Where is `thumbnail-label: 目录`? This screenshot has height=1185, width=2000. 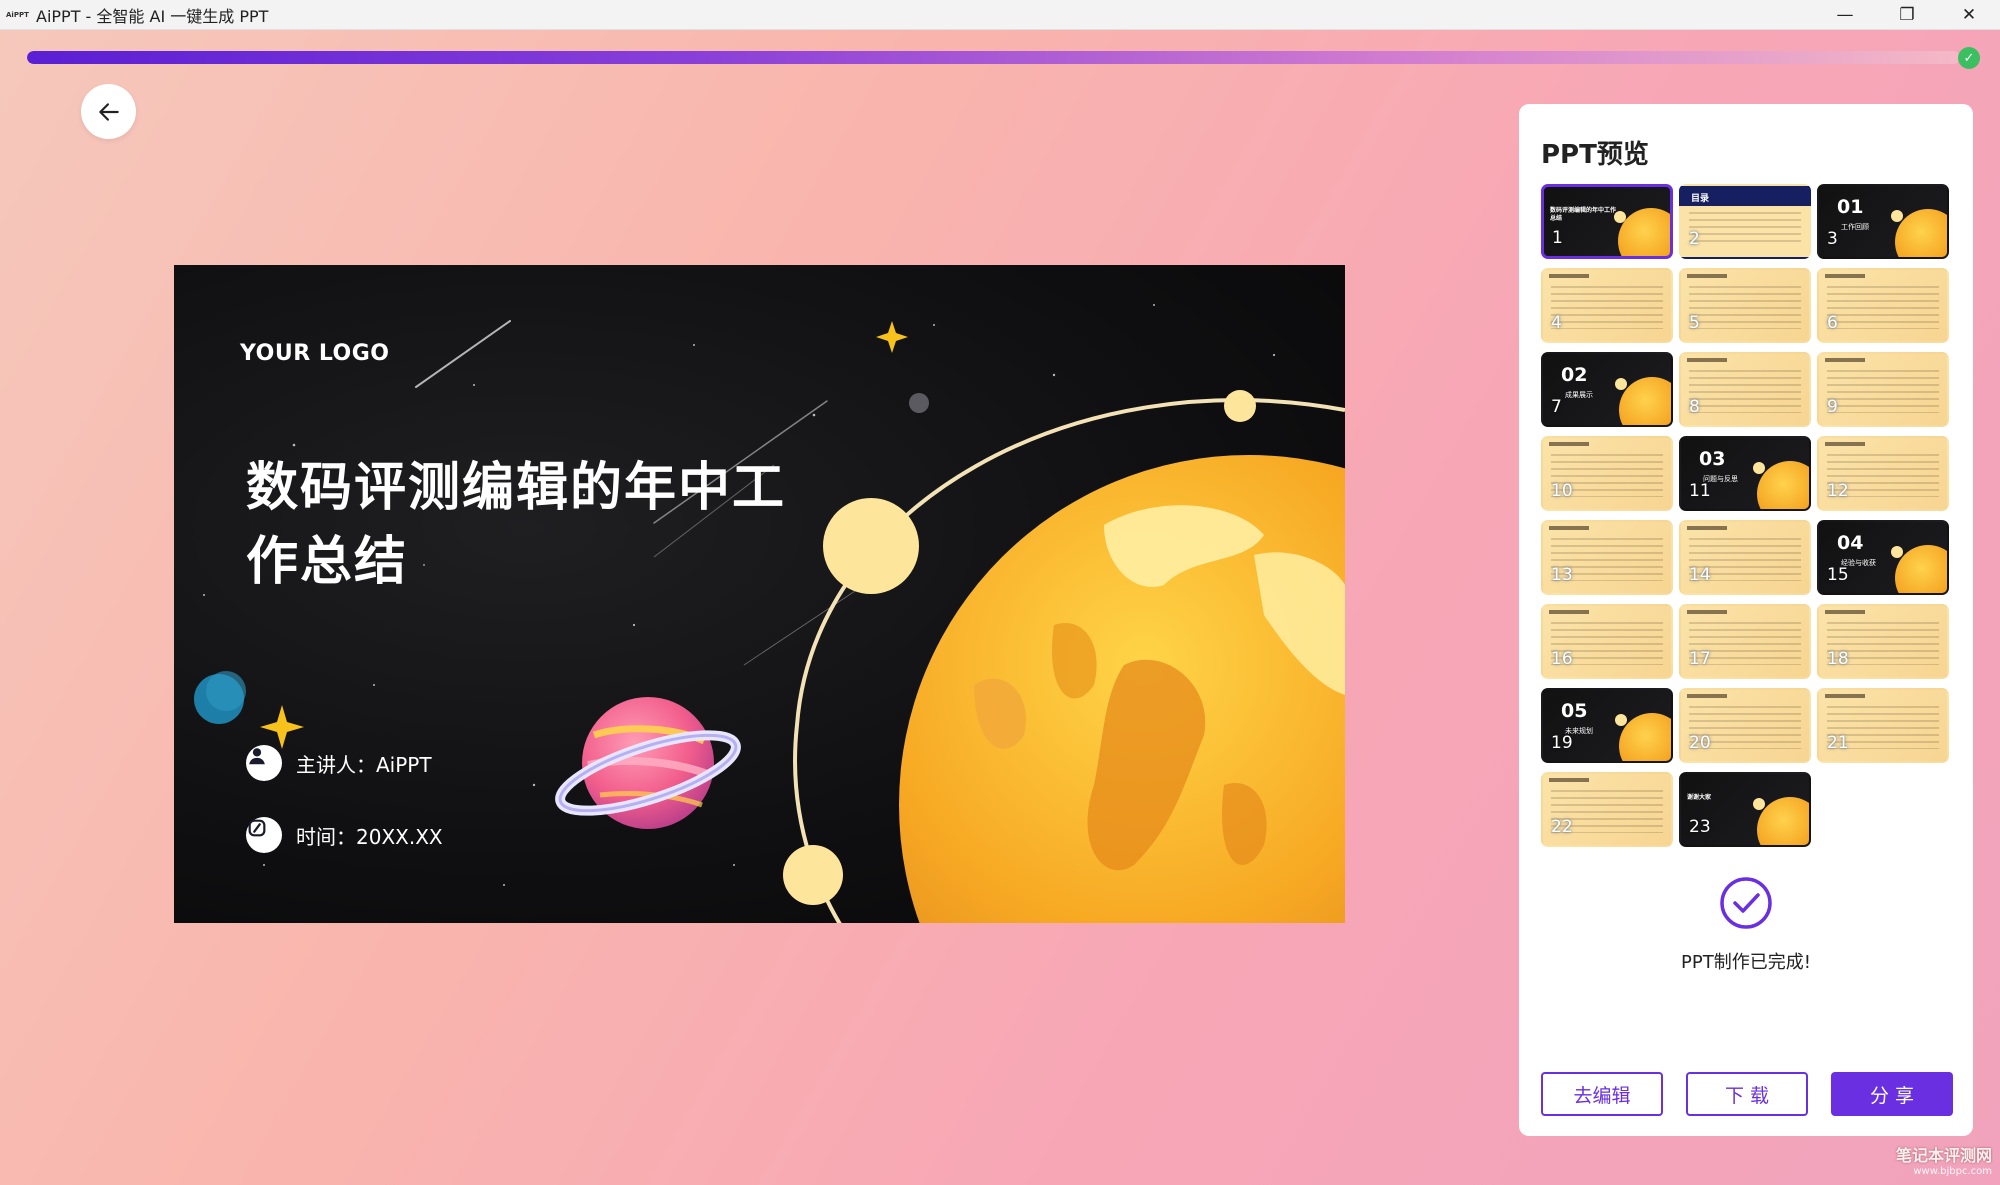
thumbnail-label: 目录 is located at coordinates (1700, 199).